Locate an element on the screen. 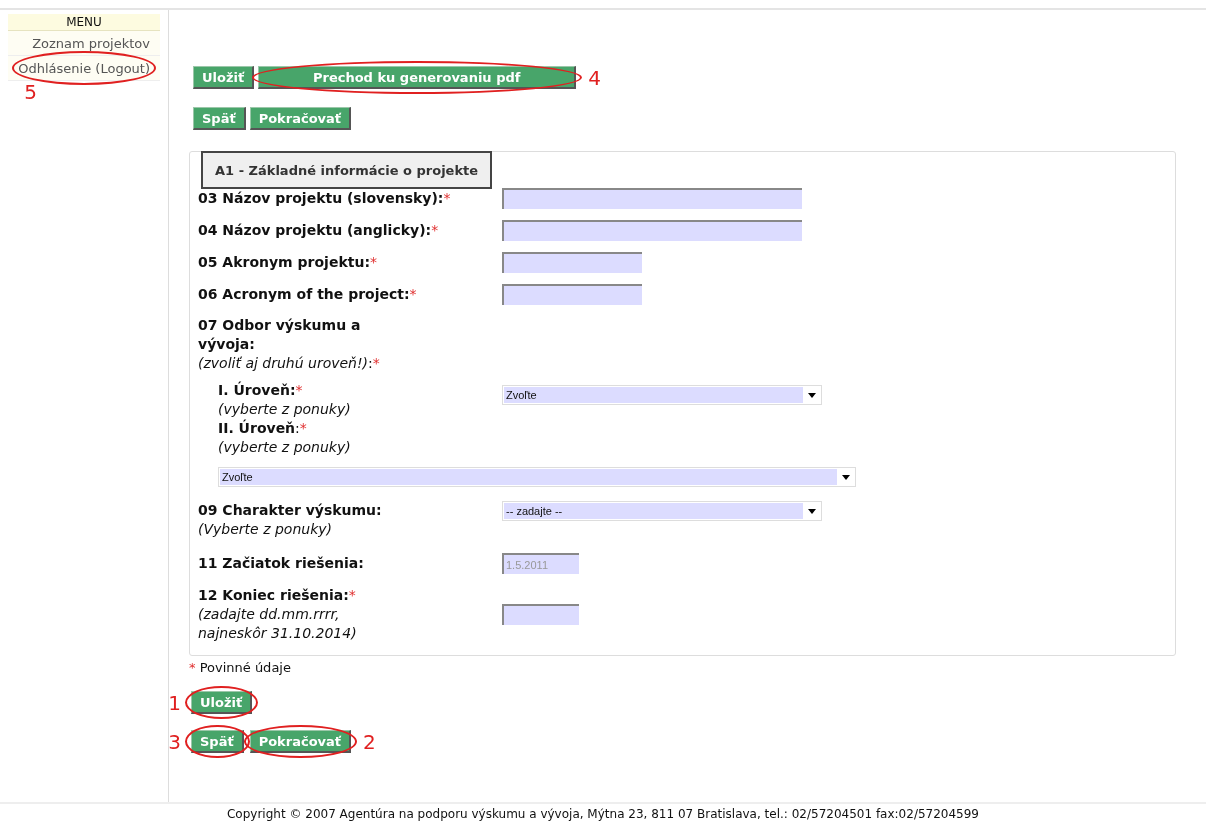  field-hint: (Vyberte z ponuky) is located at coordinates (265, 529).